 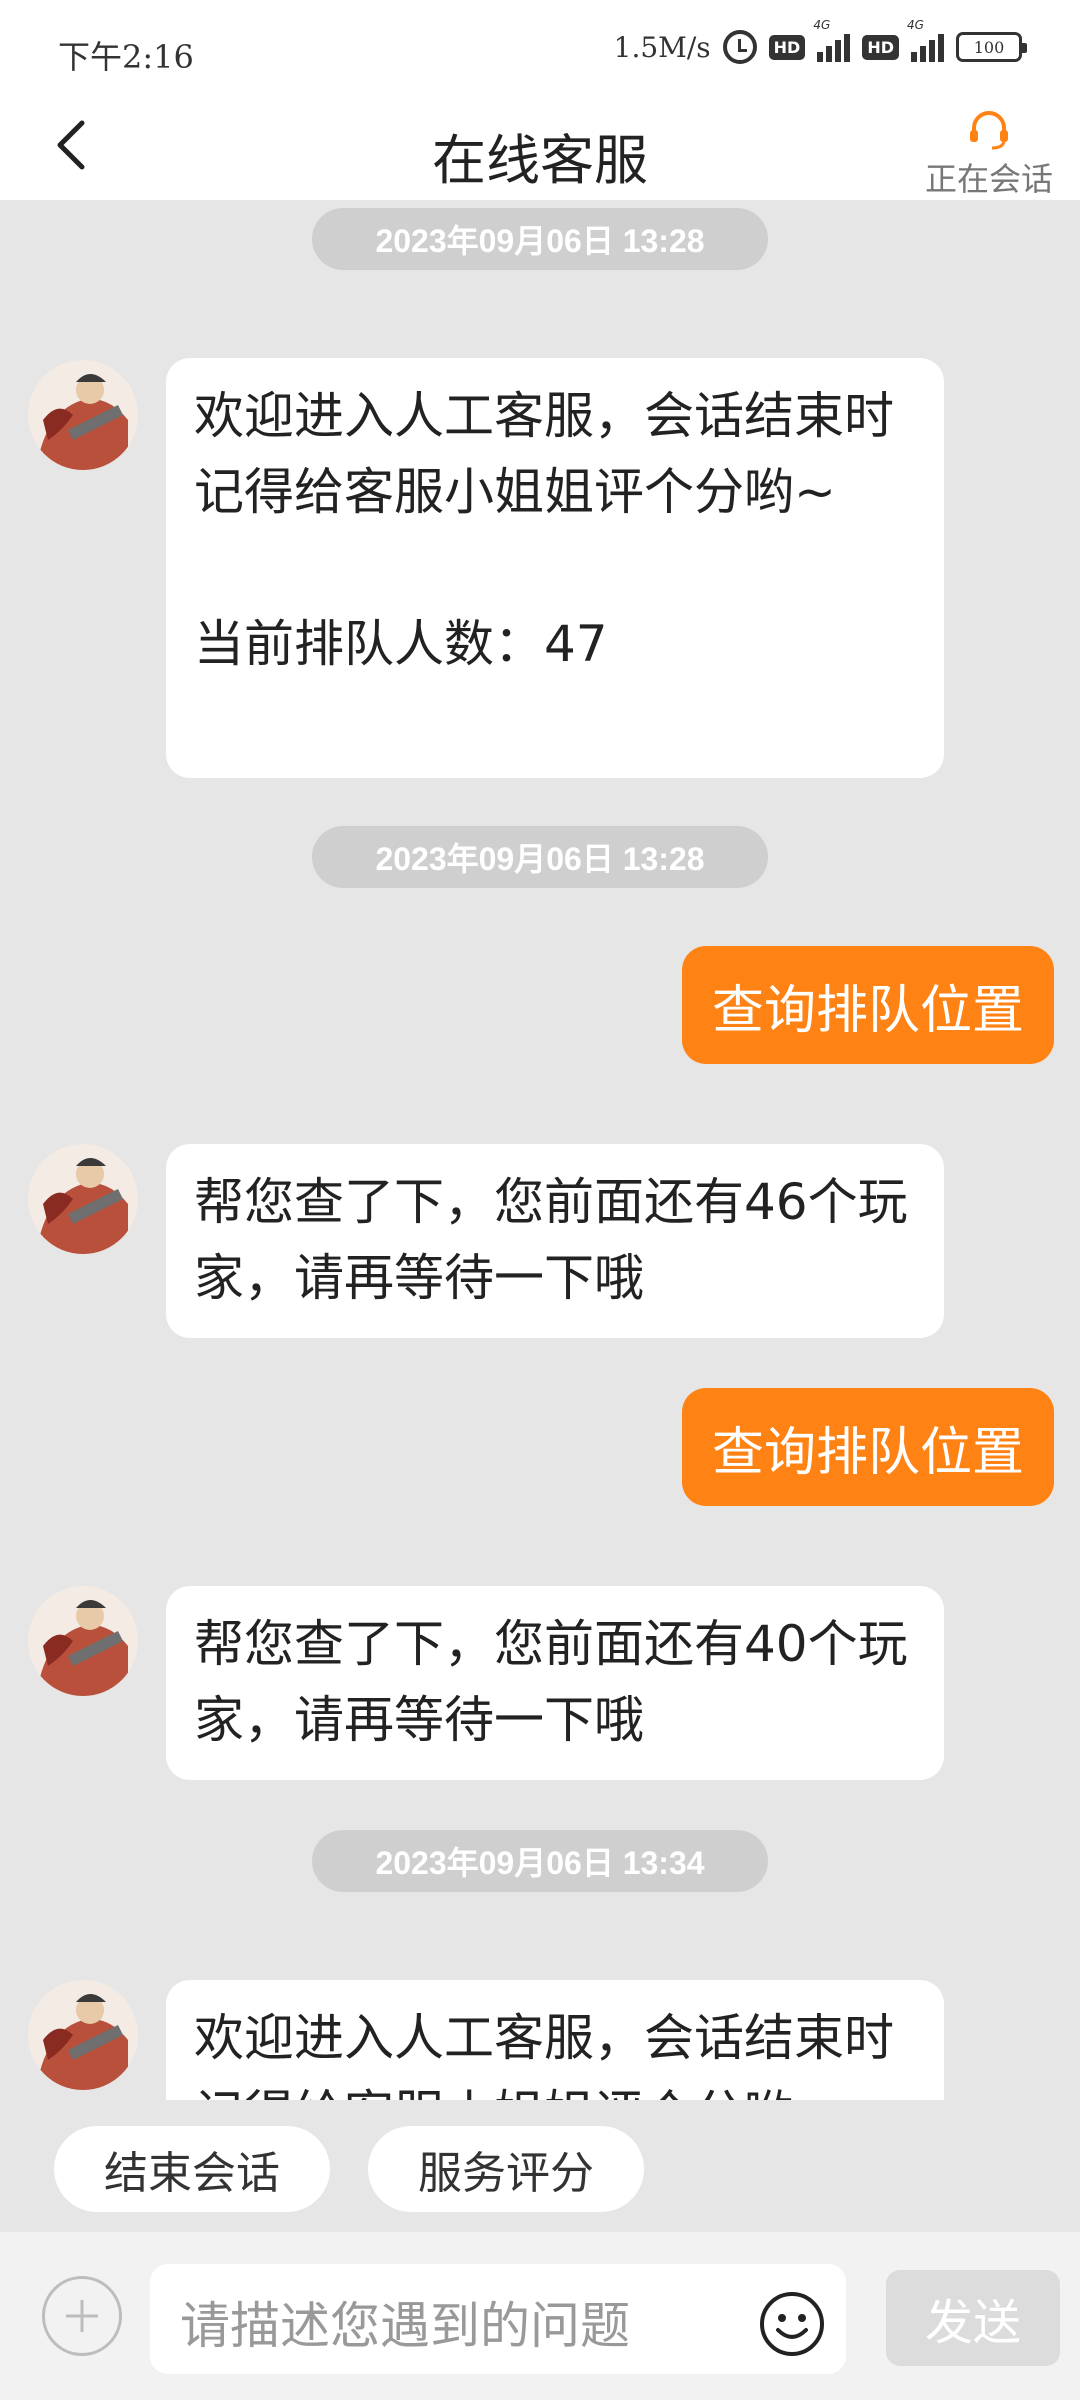 I want to click on message-input: 请描述您遇到的问题, so click(x=498, y=2319).